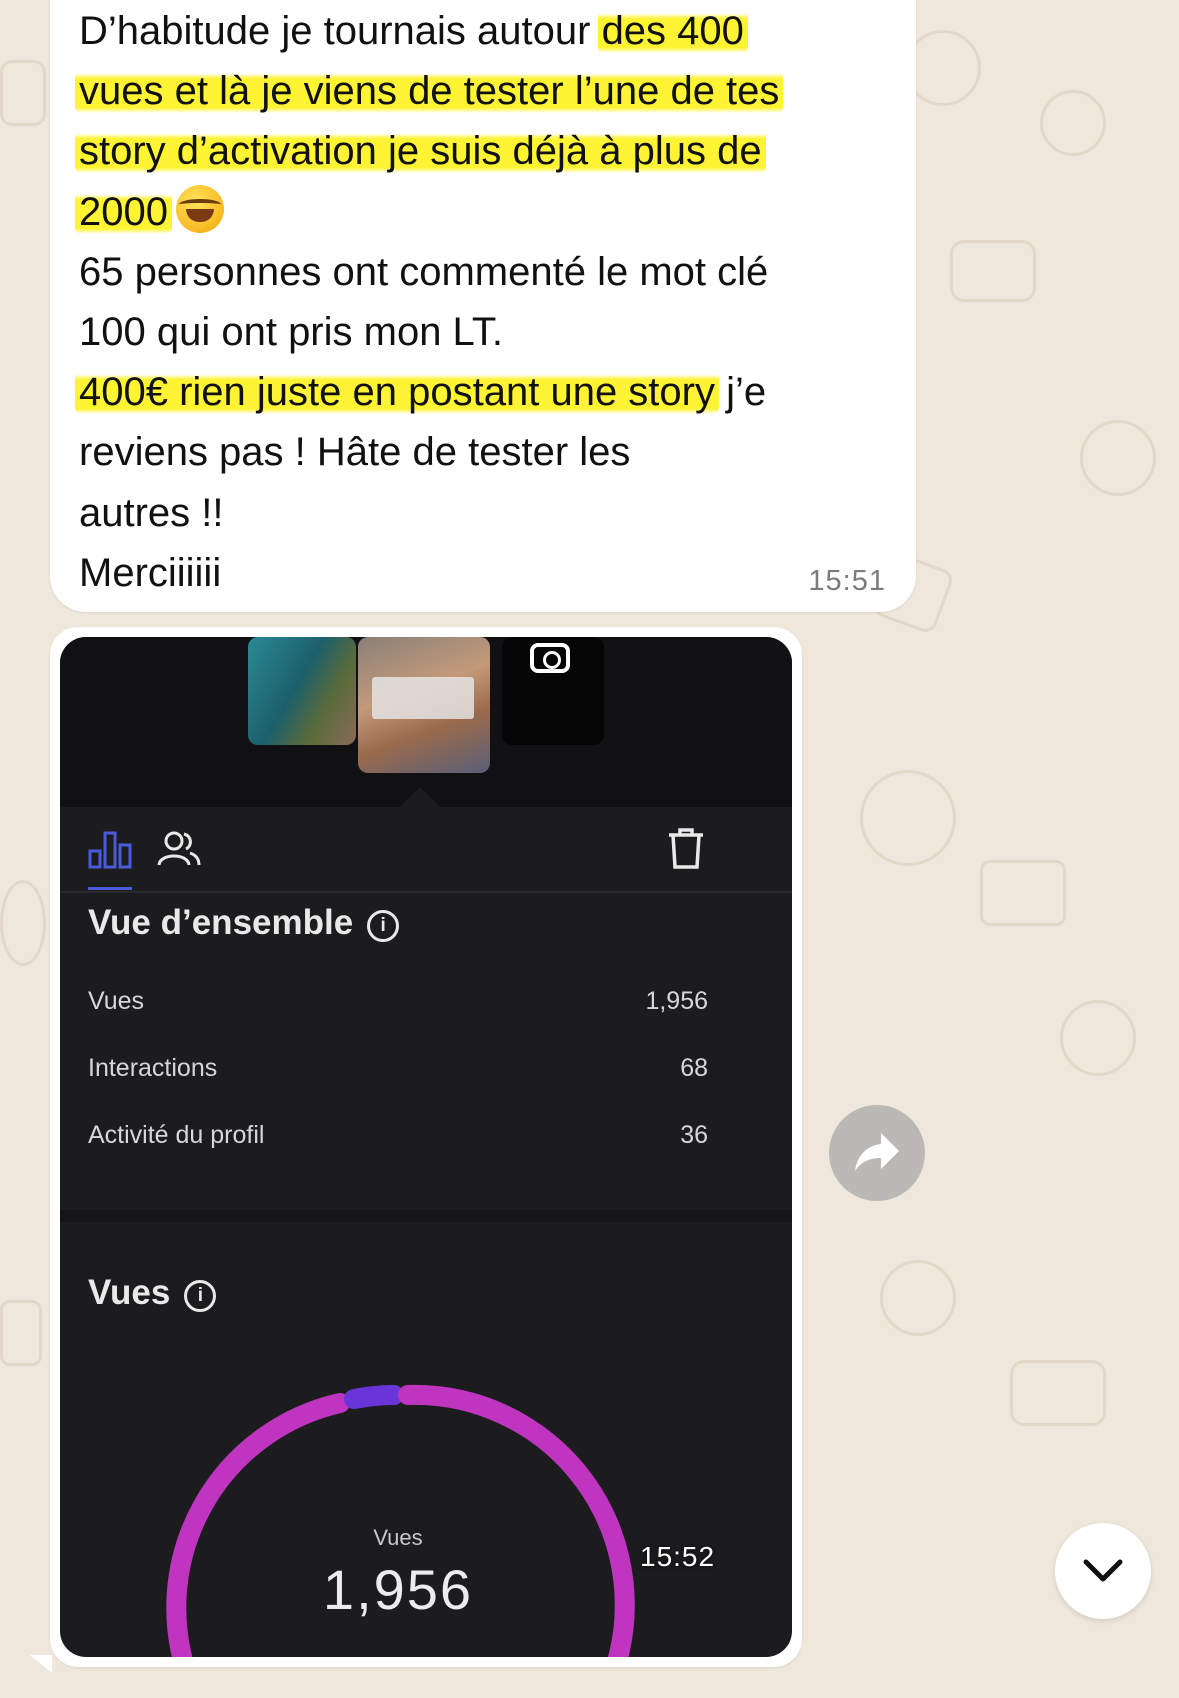 This screenshot has width=1179, height=1698. What do you see at coordinates (694, 1135) in the screenshot?
I see `stat-value: 36` at bounding box center [694, 1135].